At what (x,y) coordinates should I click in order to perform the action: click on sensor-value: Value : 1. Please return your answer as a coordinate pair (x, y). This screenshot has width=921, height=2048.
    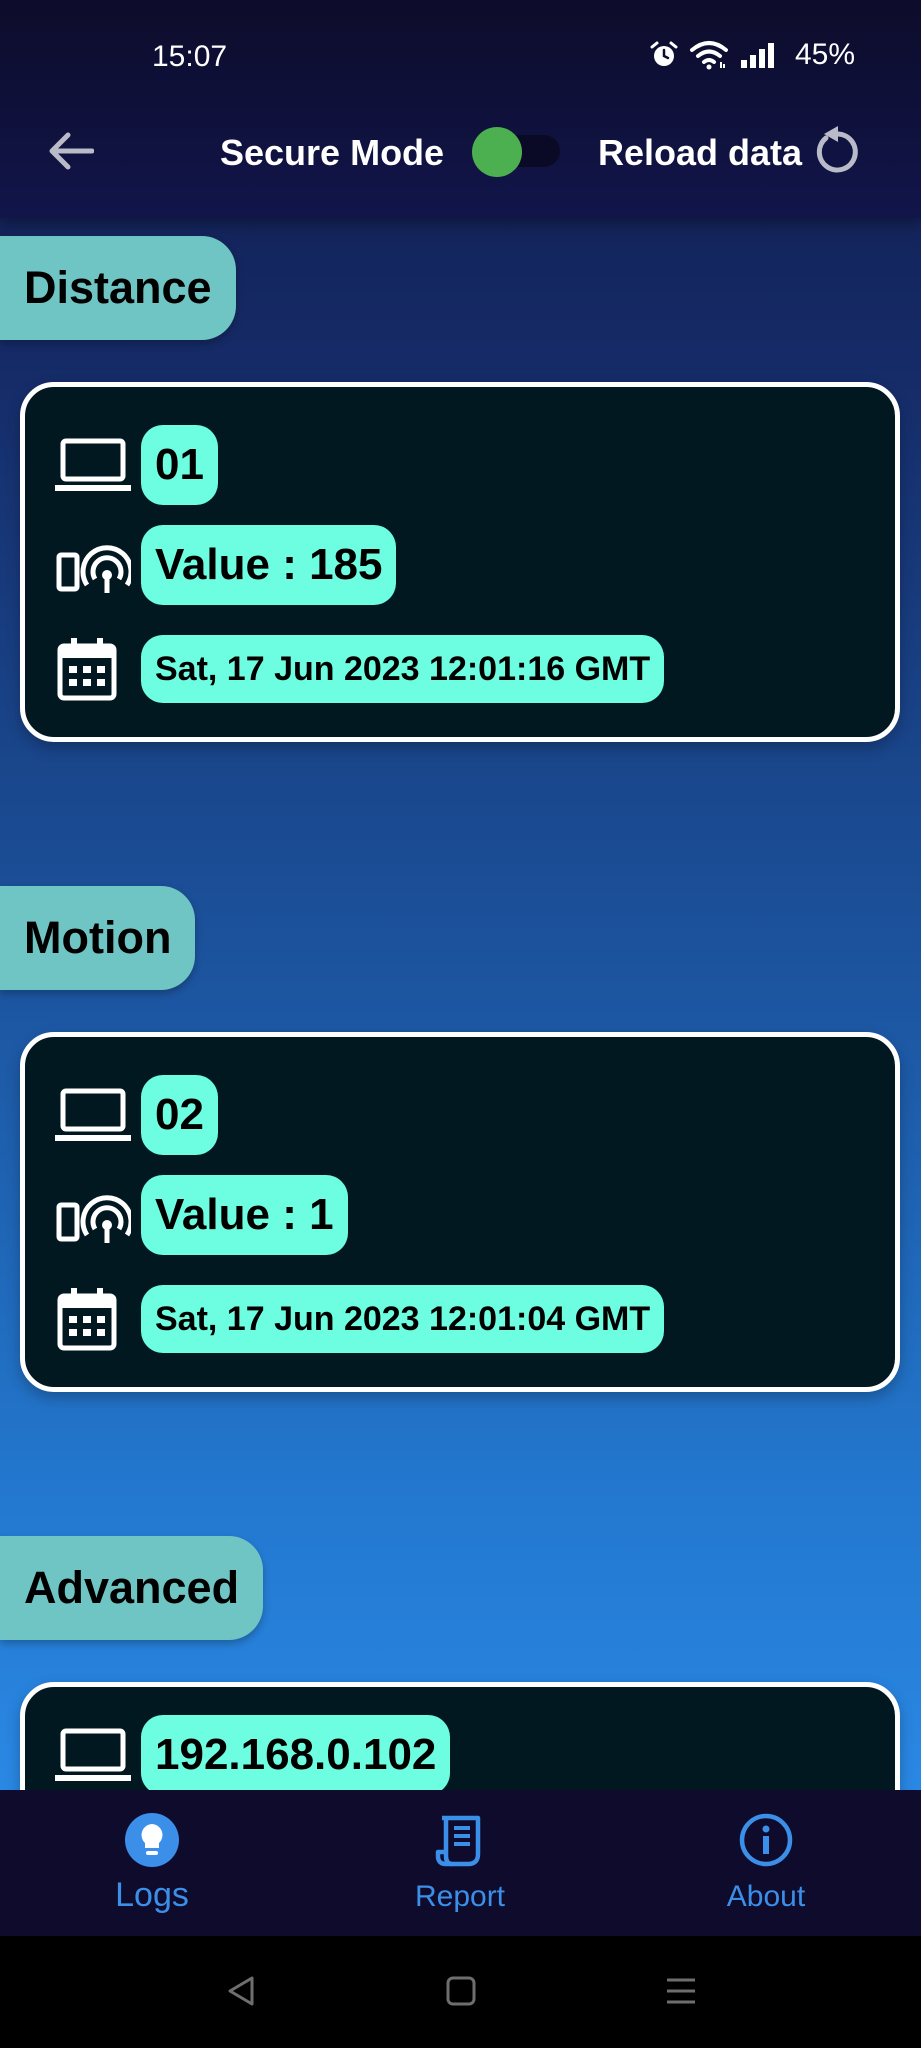
    Looking at the image, I should click on (244, 1215).